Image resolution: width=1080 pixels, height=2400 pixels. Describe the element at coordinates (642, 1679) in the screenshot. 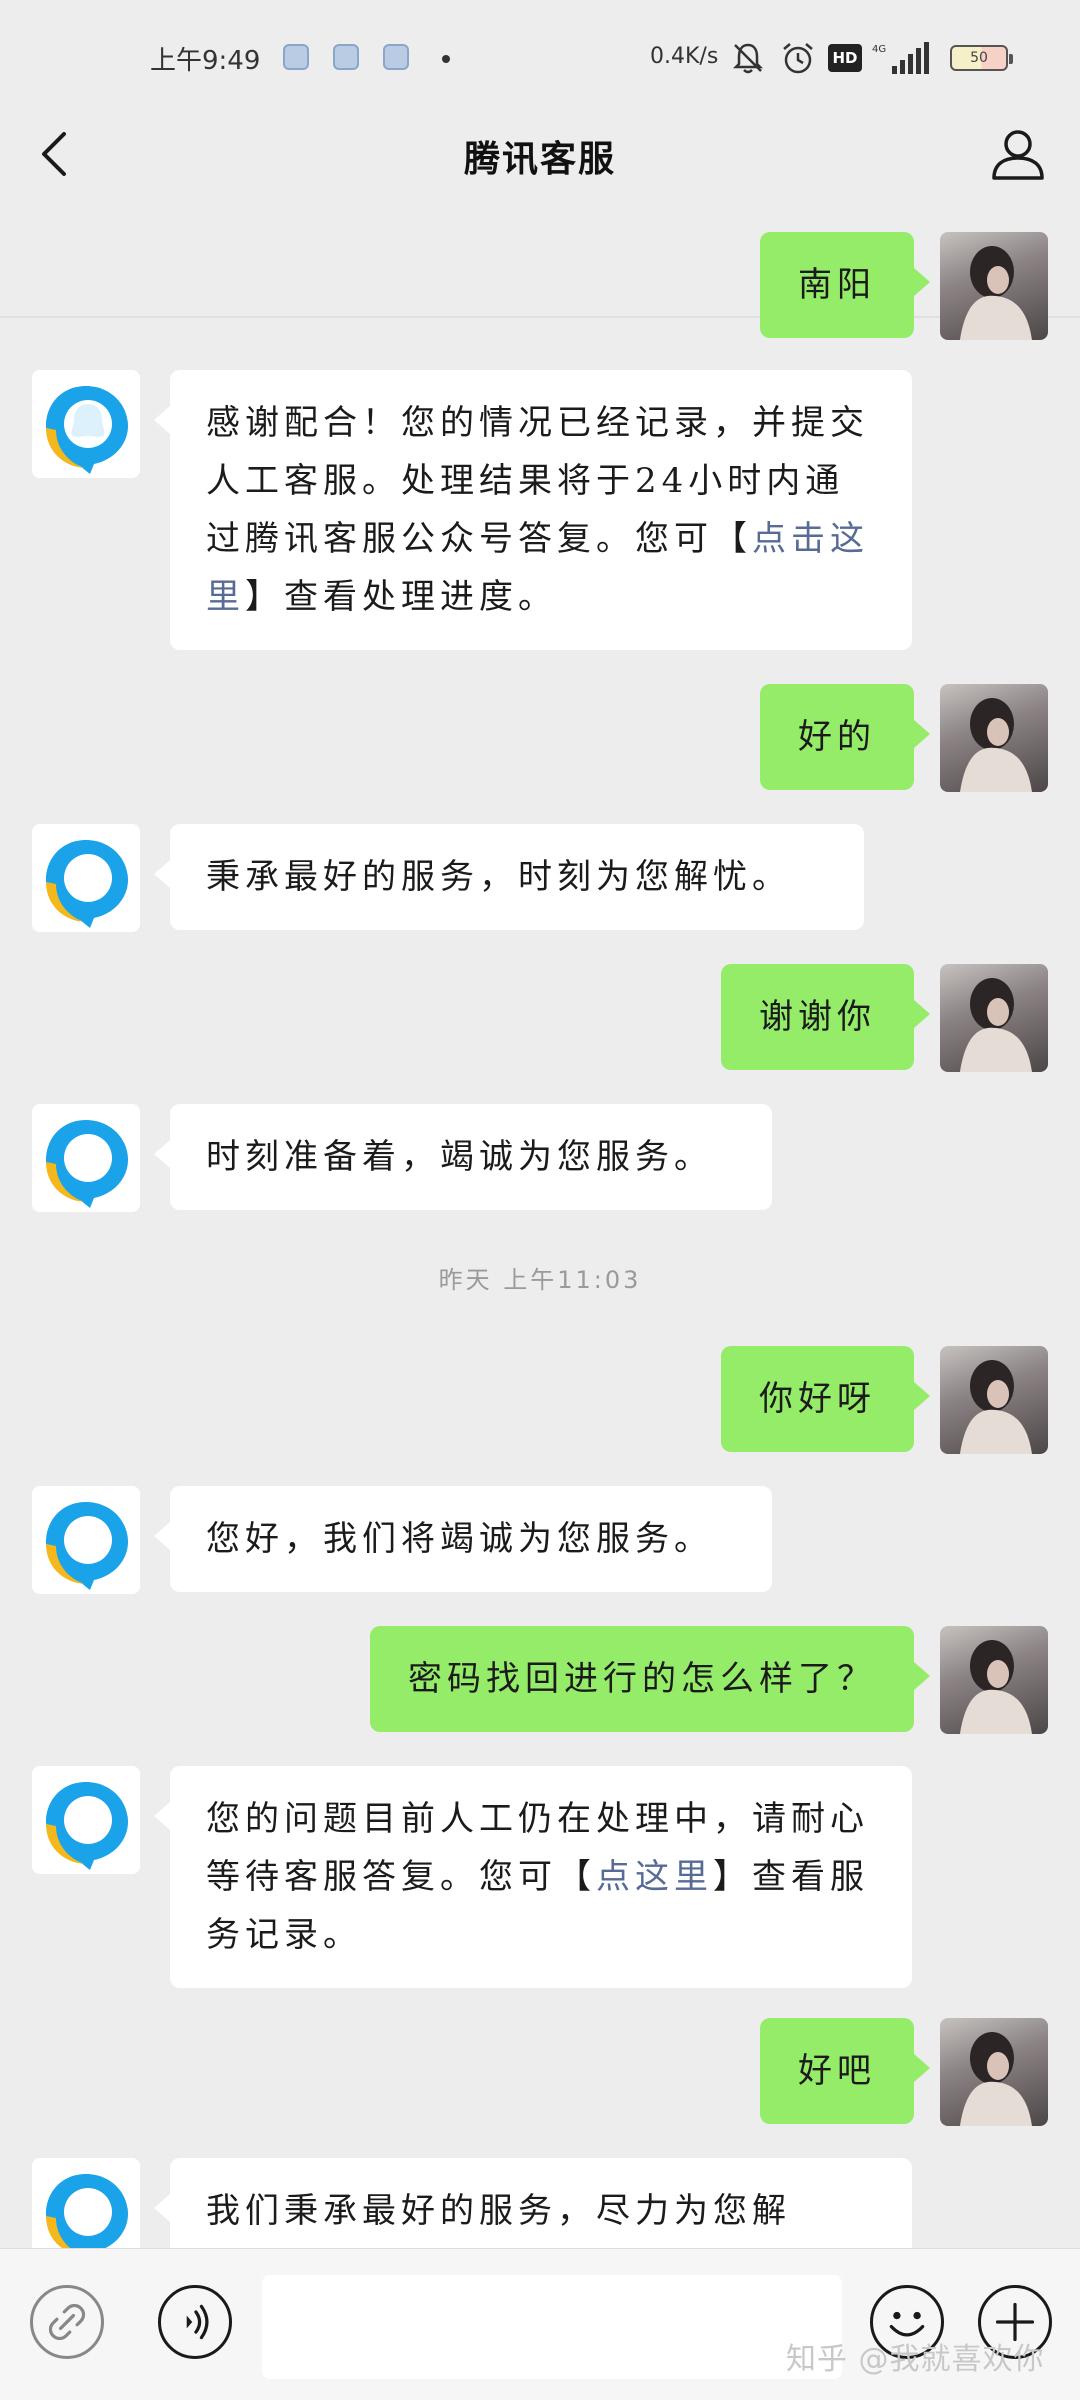

I see `message-text: 密码找回进行的怎么样了？` at that location.